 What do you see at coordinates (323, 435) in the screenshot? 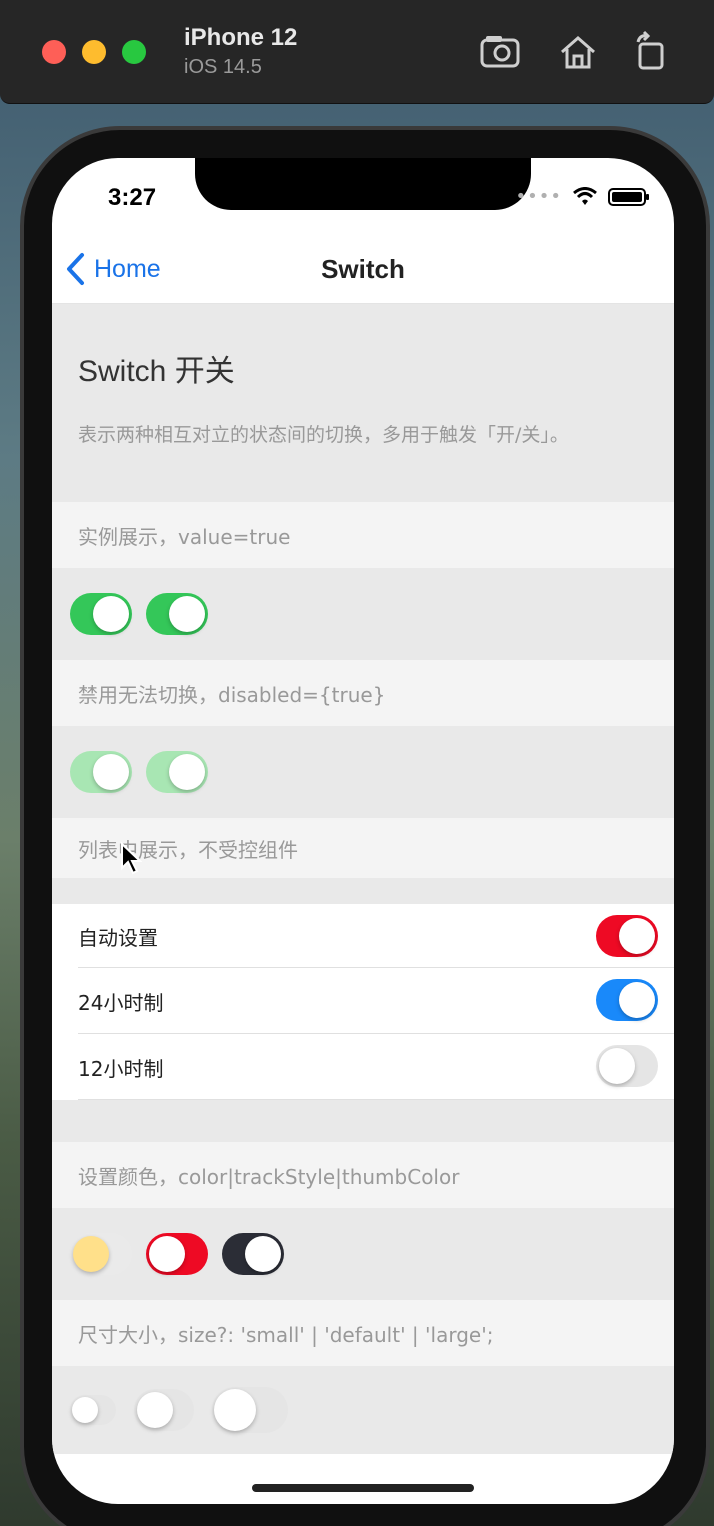
I see `hero-description: 表示两种相互对立的状态间的切换，多用于触发「开/关」。` at bounding box center [323, 435].